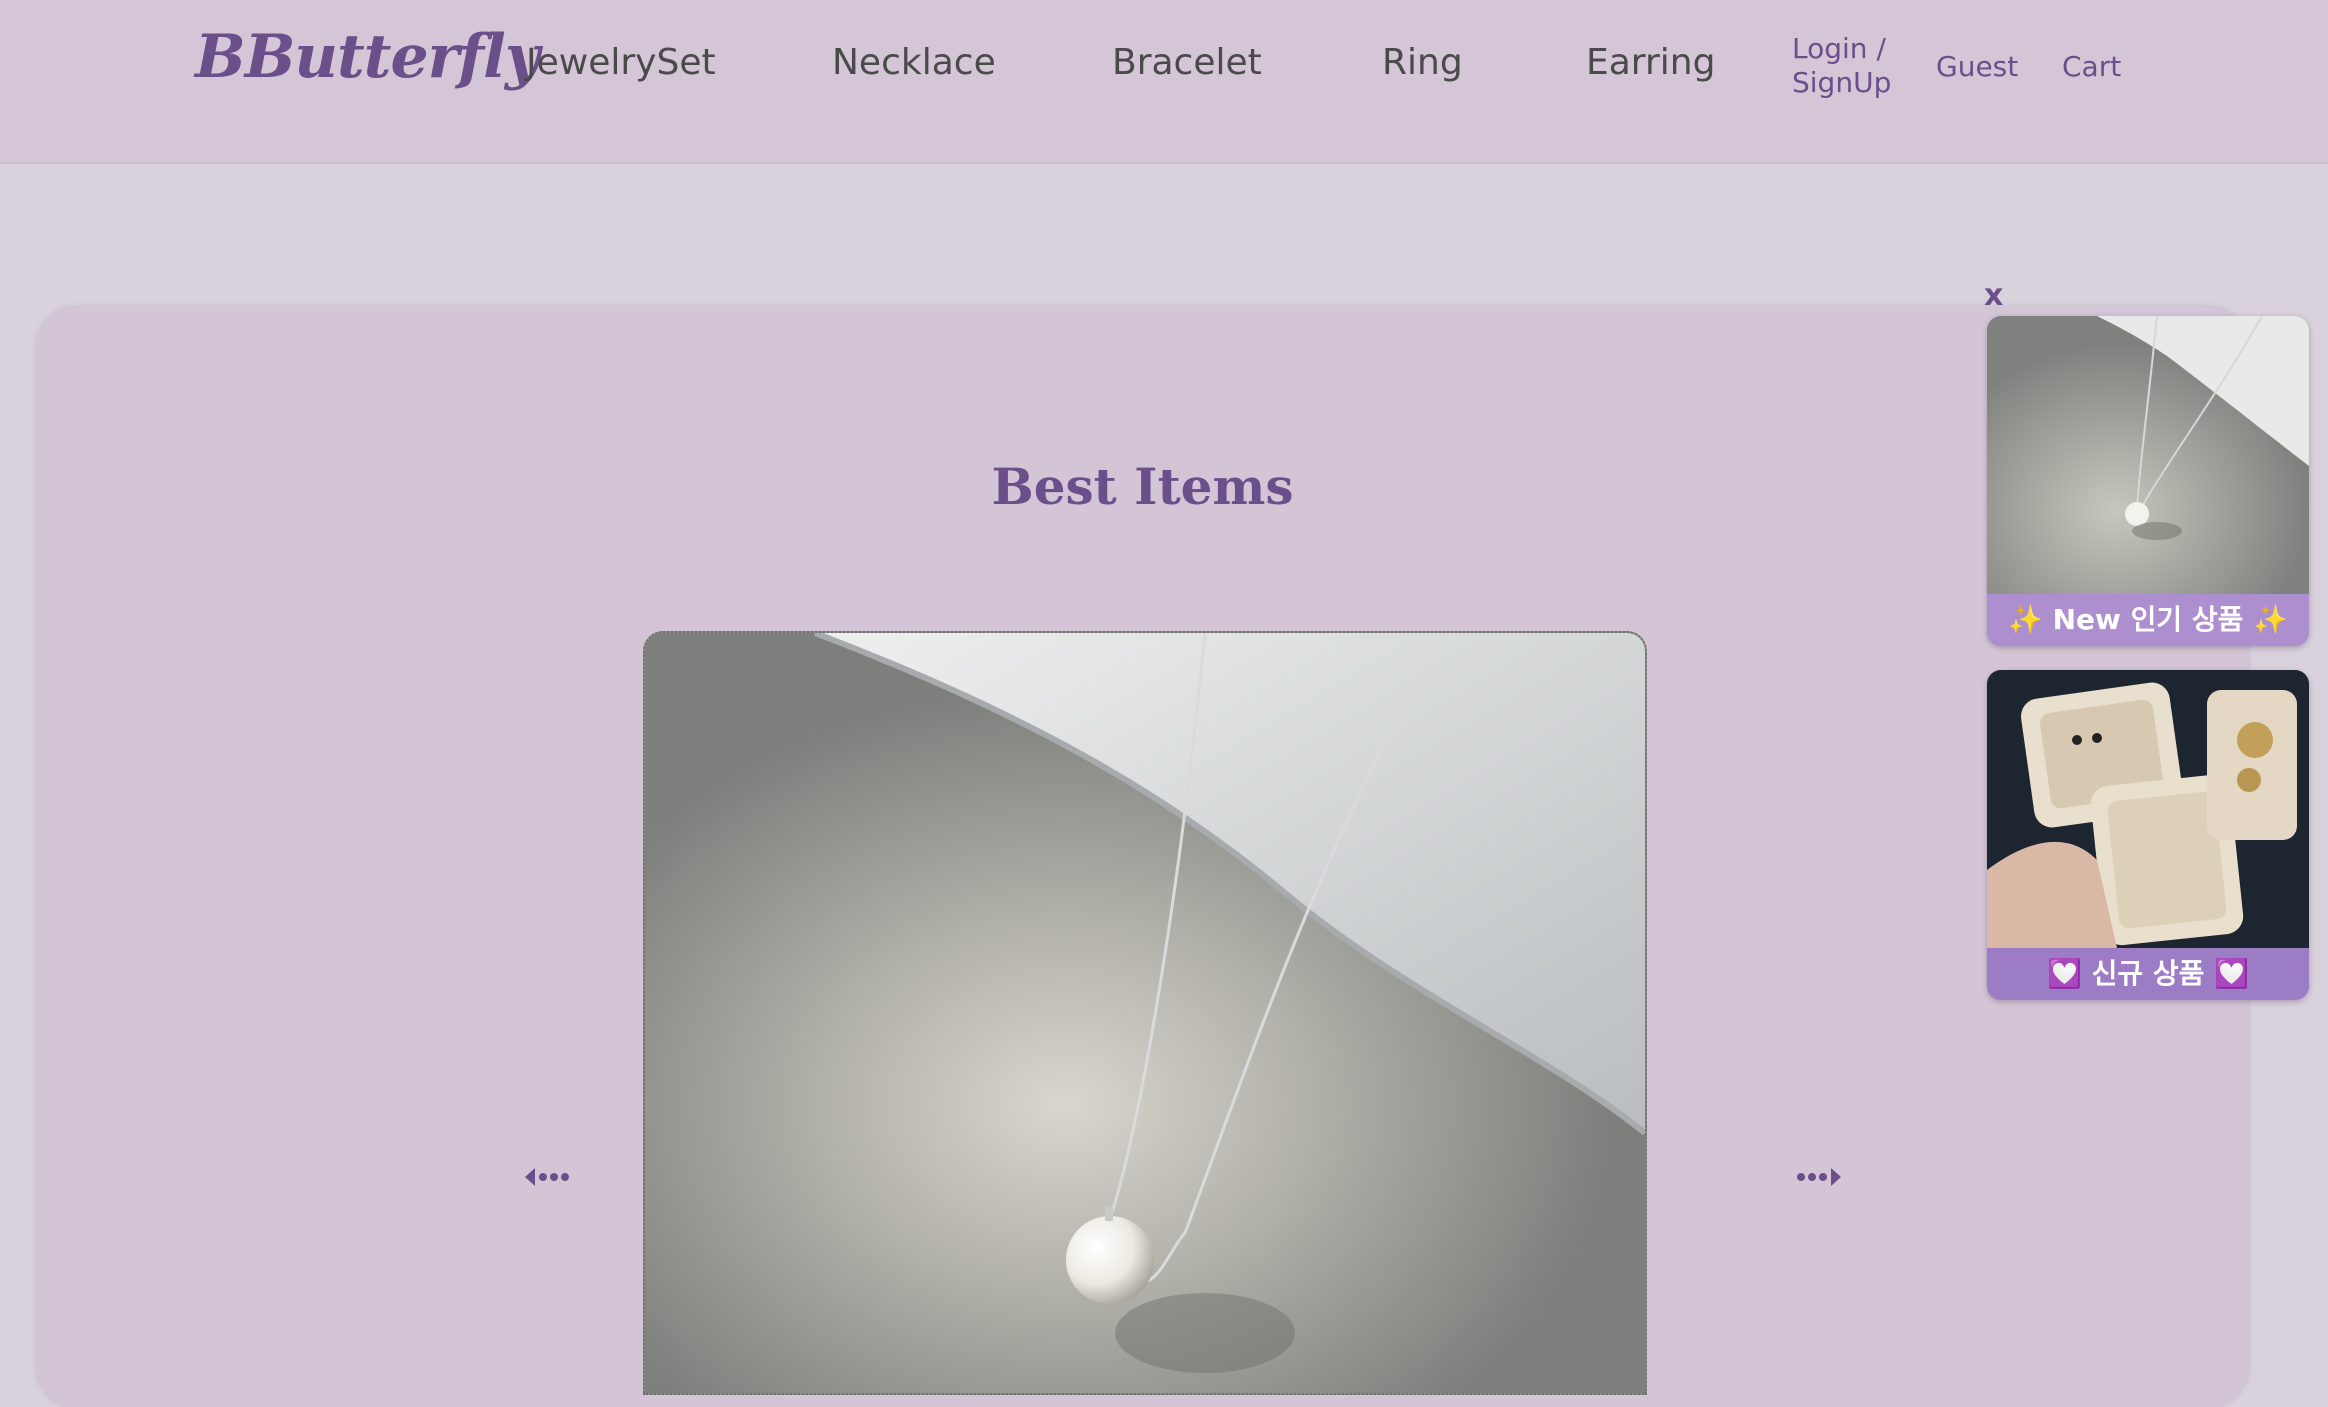 The height and width of the screenshot is (1407, 2328). I want to click on next-arrow-icon, so click(1819, 1177).